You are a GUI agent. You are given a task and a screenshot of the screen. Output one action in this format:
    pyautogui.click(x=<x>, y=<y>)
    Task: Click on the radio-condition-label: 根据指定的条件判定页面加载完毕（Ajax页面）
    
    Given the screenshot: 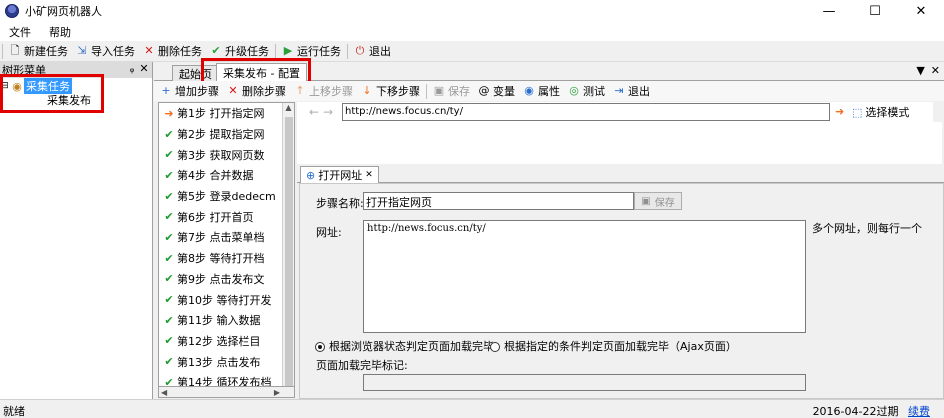 What is the action you would take?
    pyautogui.click(x=620, y=346)
    